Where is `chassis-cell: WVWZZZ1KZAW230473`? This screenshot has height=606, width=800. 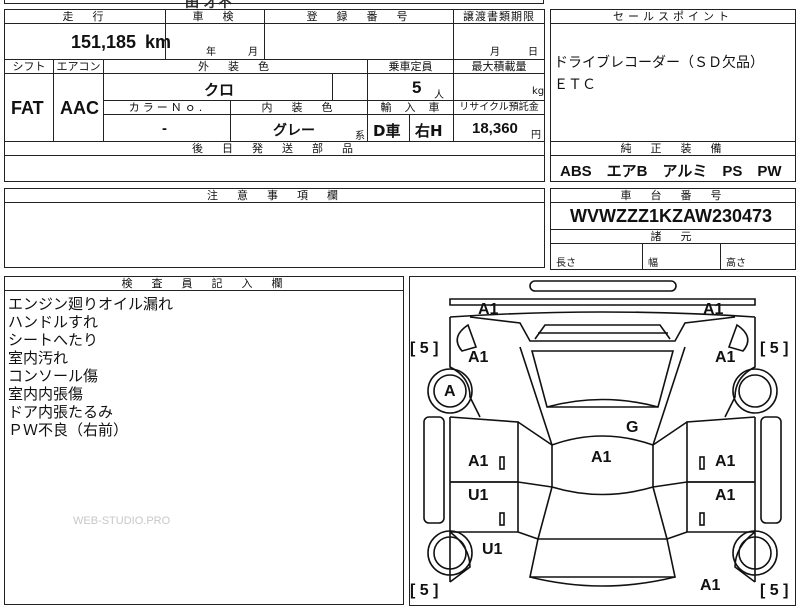
chassis-cell: WVWZZZ1KZAW230473 is located at coordinates (673, 216).